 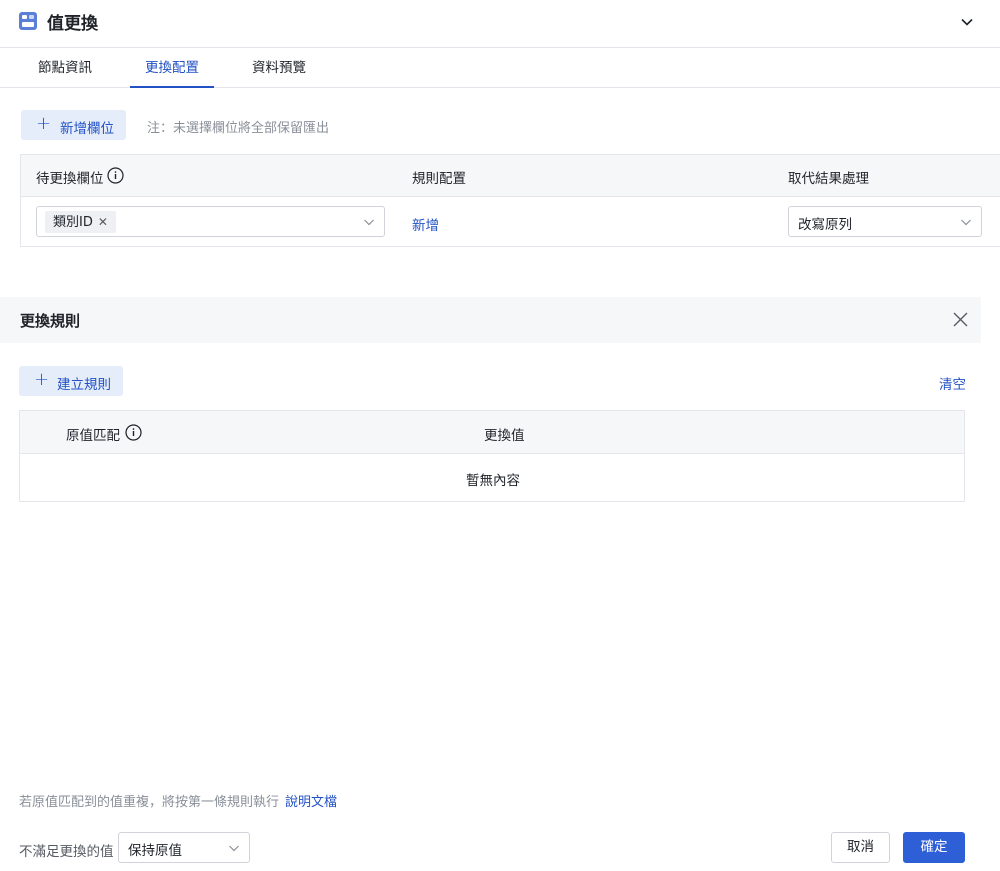 What do you see at coordinates (103, 222) in the screenshot?
I see `close-icon: ✕` at bounding box center [103, 222].